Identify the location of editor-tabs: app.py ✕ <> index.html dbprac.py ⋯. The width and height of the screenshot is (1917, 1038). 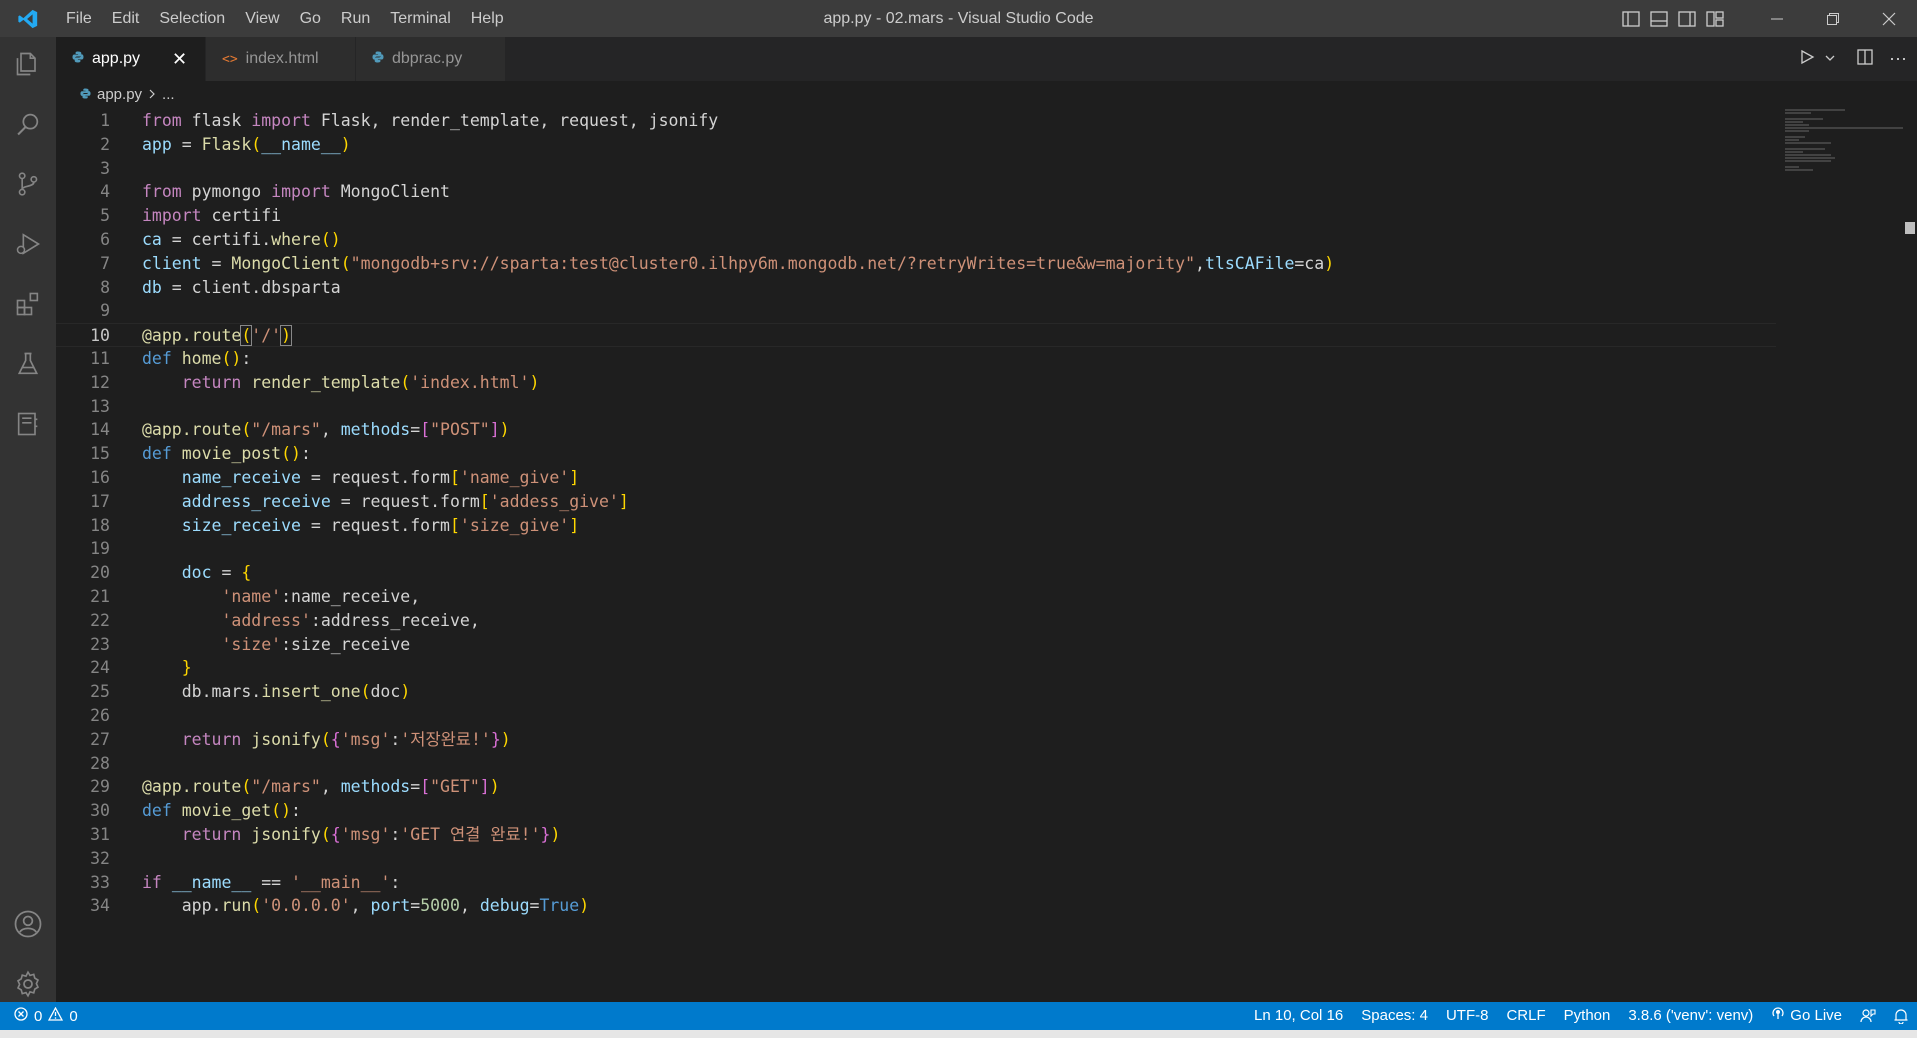
(986, 59).